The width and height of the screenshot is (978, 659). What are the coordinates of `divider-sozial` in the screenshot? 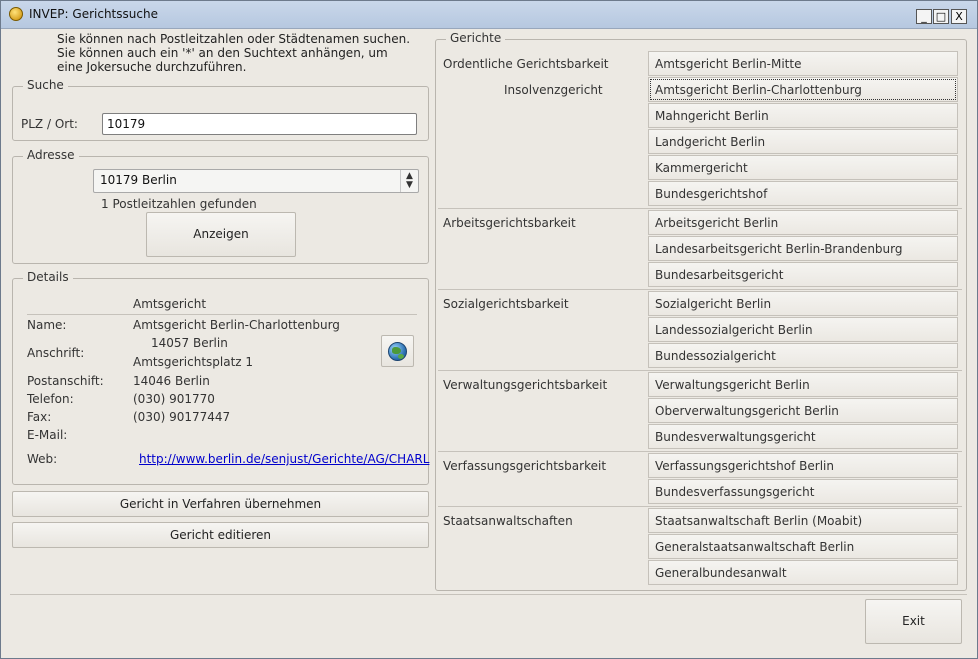 It's located at (700, 289).